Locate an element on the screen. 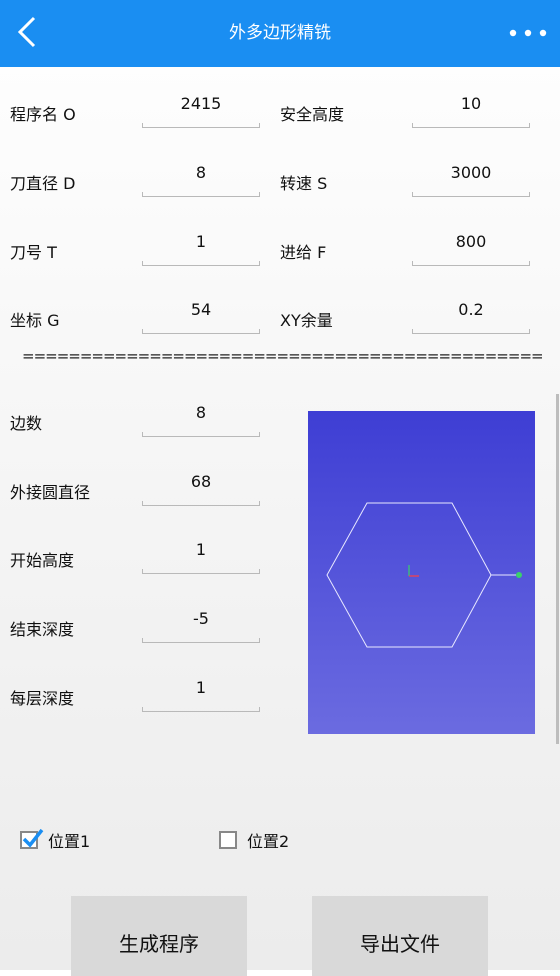  xy-allowance-field: 0.2 is located at coordinates (471, 317).